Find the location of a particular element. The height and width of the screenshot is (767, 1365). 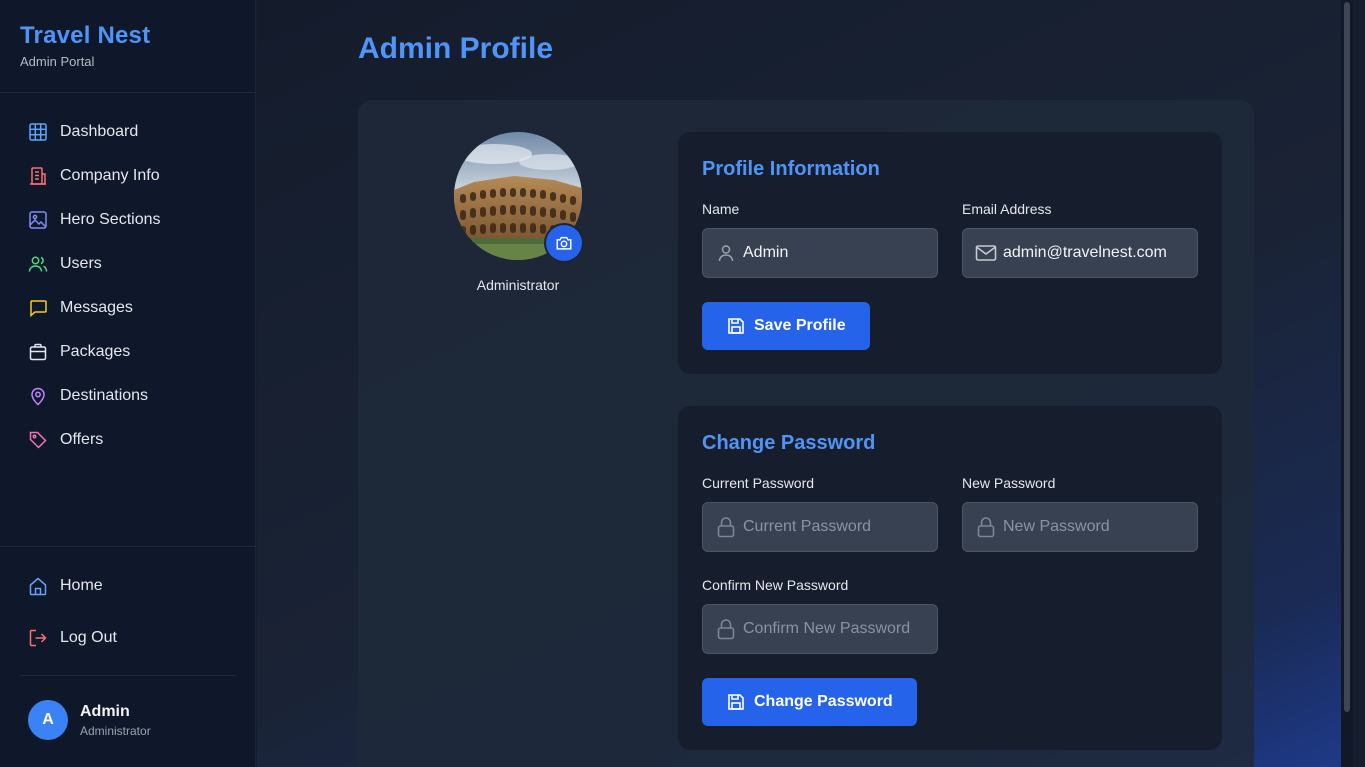

new-password-label: New Password is located at coordinates (1009, 483).